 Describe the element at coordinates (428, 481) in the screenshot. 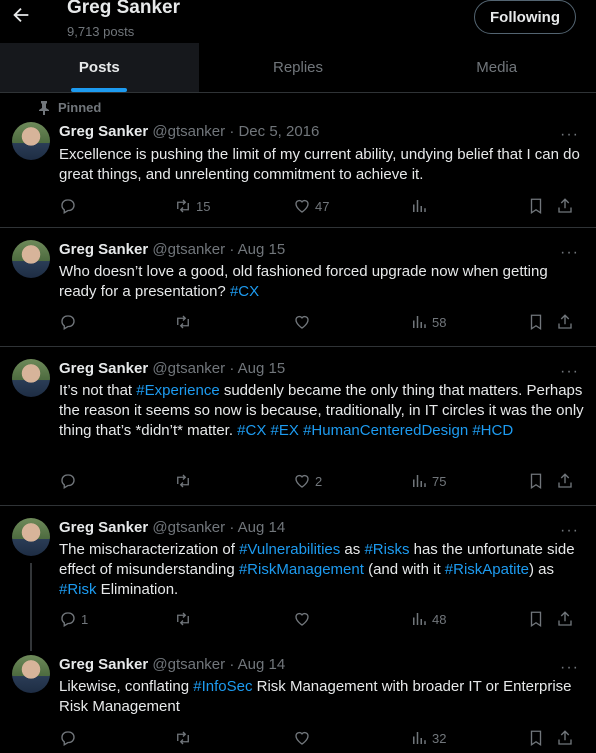

I see `views-button: 75` at that location.